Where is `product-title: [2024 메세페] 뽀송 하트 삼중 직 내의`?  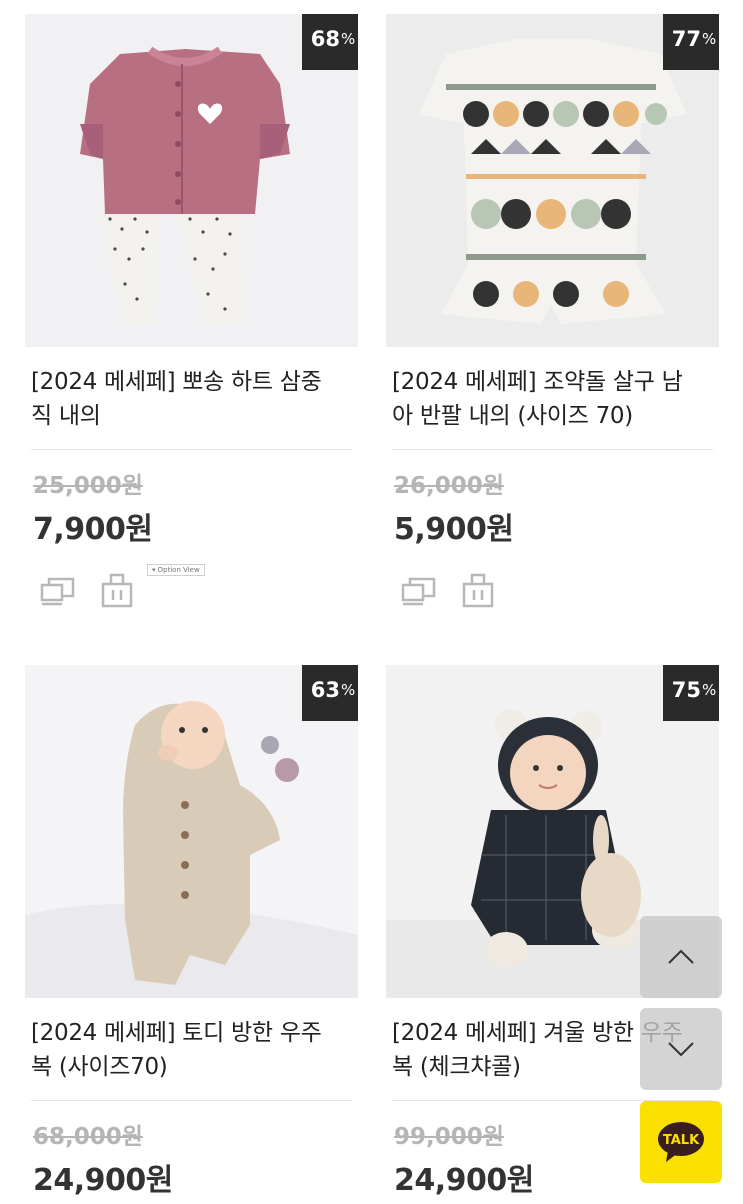
product-title: [2024 메세페] 뽀송 하트 삼중 직 내의 is located at coordinates (191, 399).